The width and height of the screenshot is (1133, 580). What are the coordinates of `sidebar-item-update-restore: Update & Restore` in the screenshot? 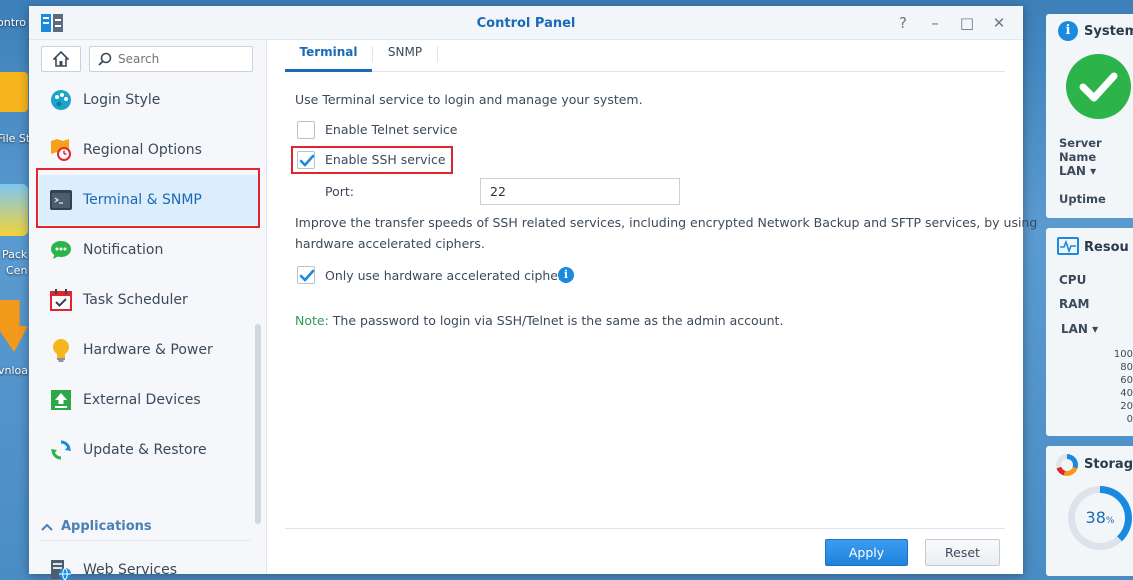 It's located at (149, 450).